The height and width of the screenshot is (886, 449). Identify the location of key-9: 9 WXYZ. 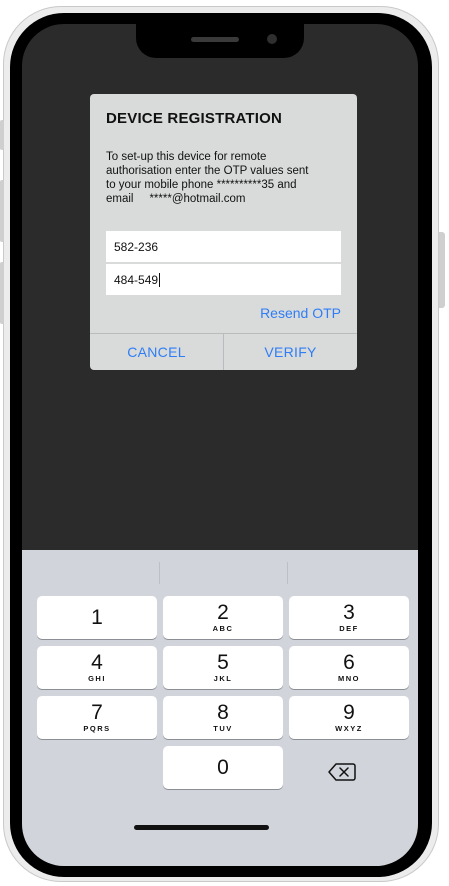
(349, 717).